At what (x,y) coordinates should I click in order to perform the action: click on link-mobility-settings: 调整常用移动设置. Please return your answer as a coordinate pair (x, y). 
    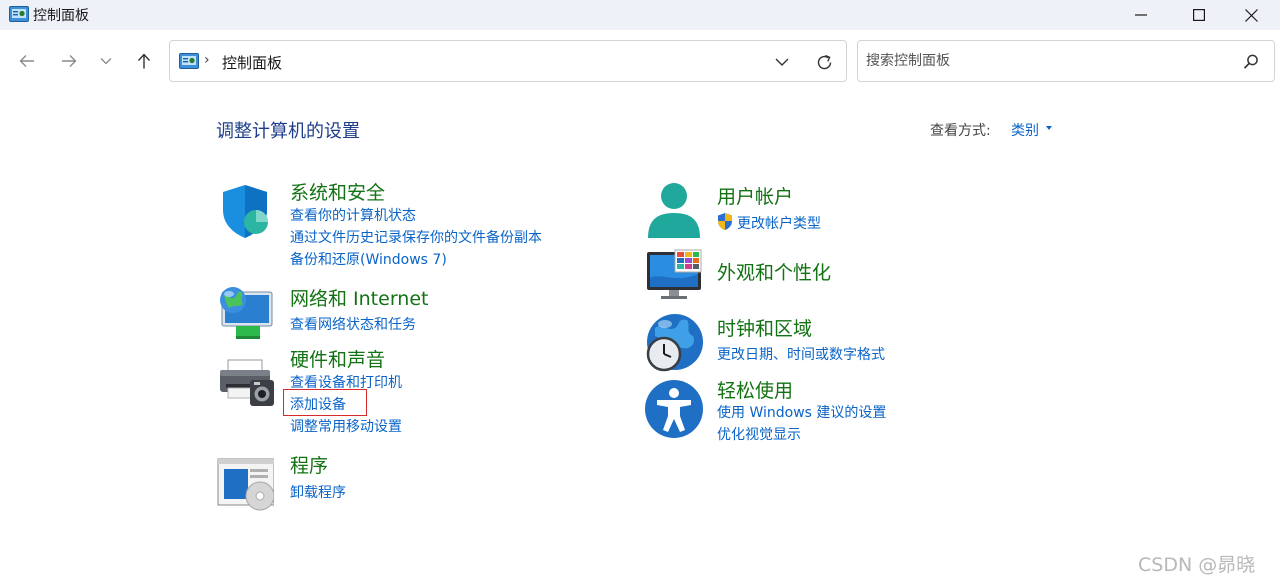
    Looking at the image, I should click on (346, 426).